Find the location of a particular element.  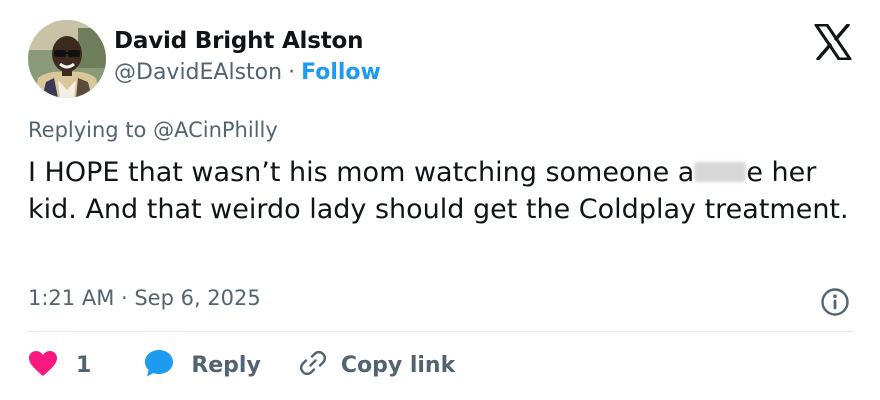

like-button: 1 is located at coordinates (85, 365).